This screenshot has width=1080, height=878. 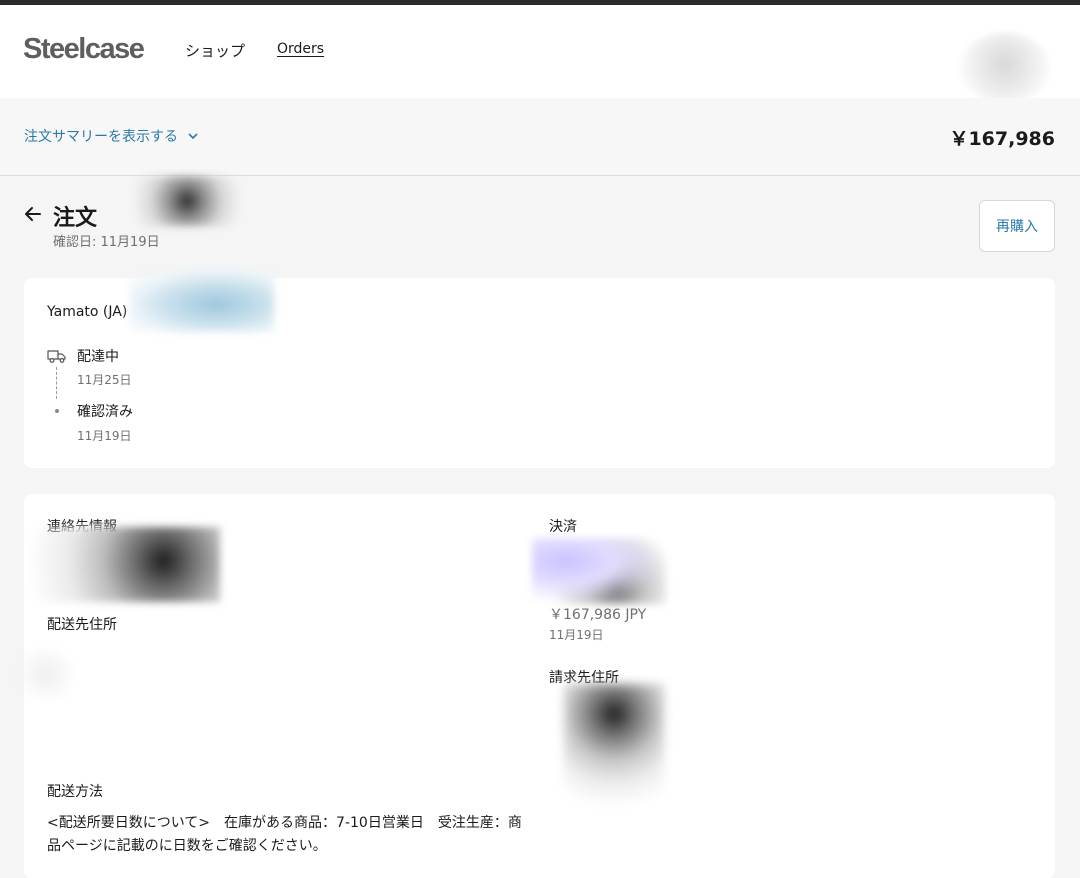 What do you see at coordinates (201, 301) in the screenshot?
I see `tracking-number-redacted` at bounding box center [201, 301].